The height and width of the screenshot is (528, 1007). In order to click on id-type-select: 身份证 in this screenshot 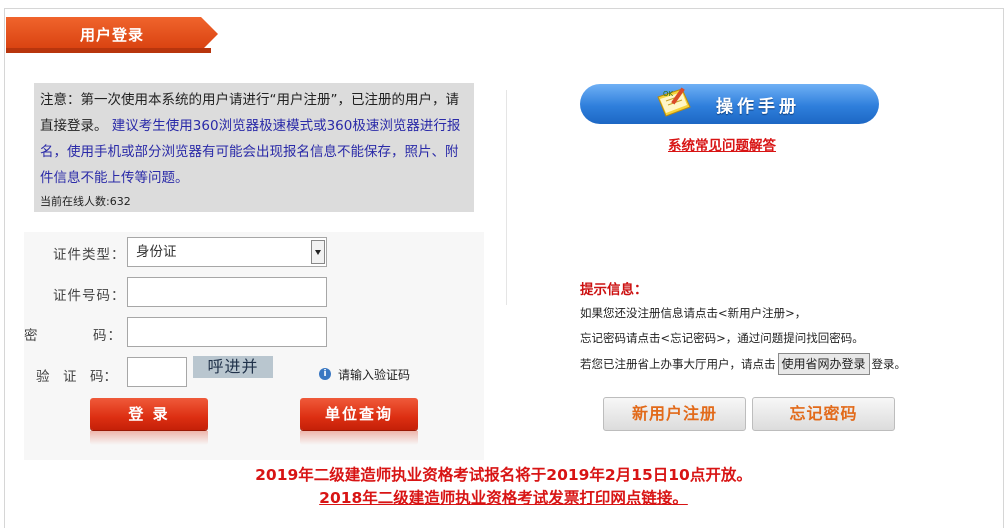, I will do `click(227, 252)`.